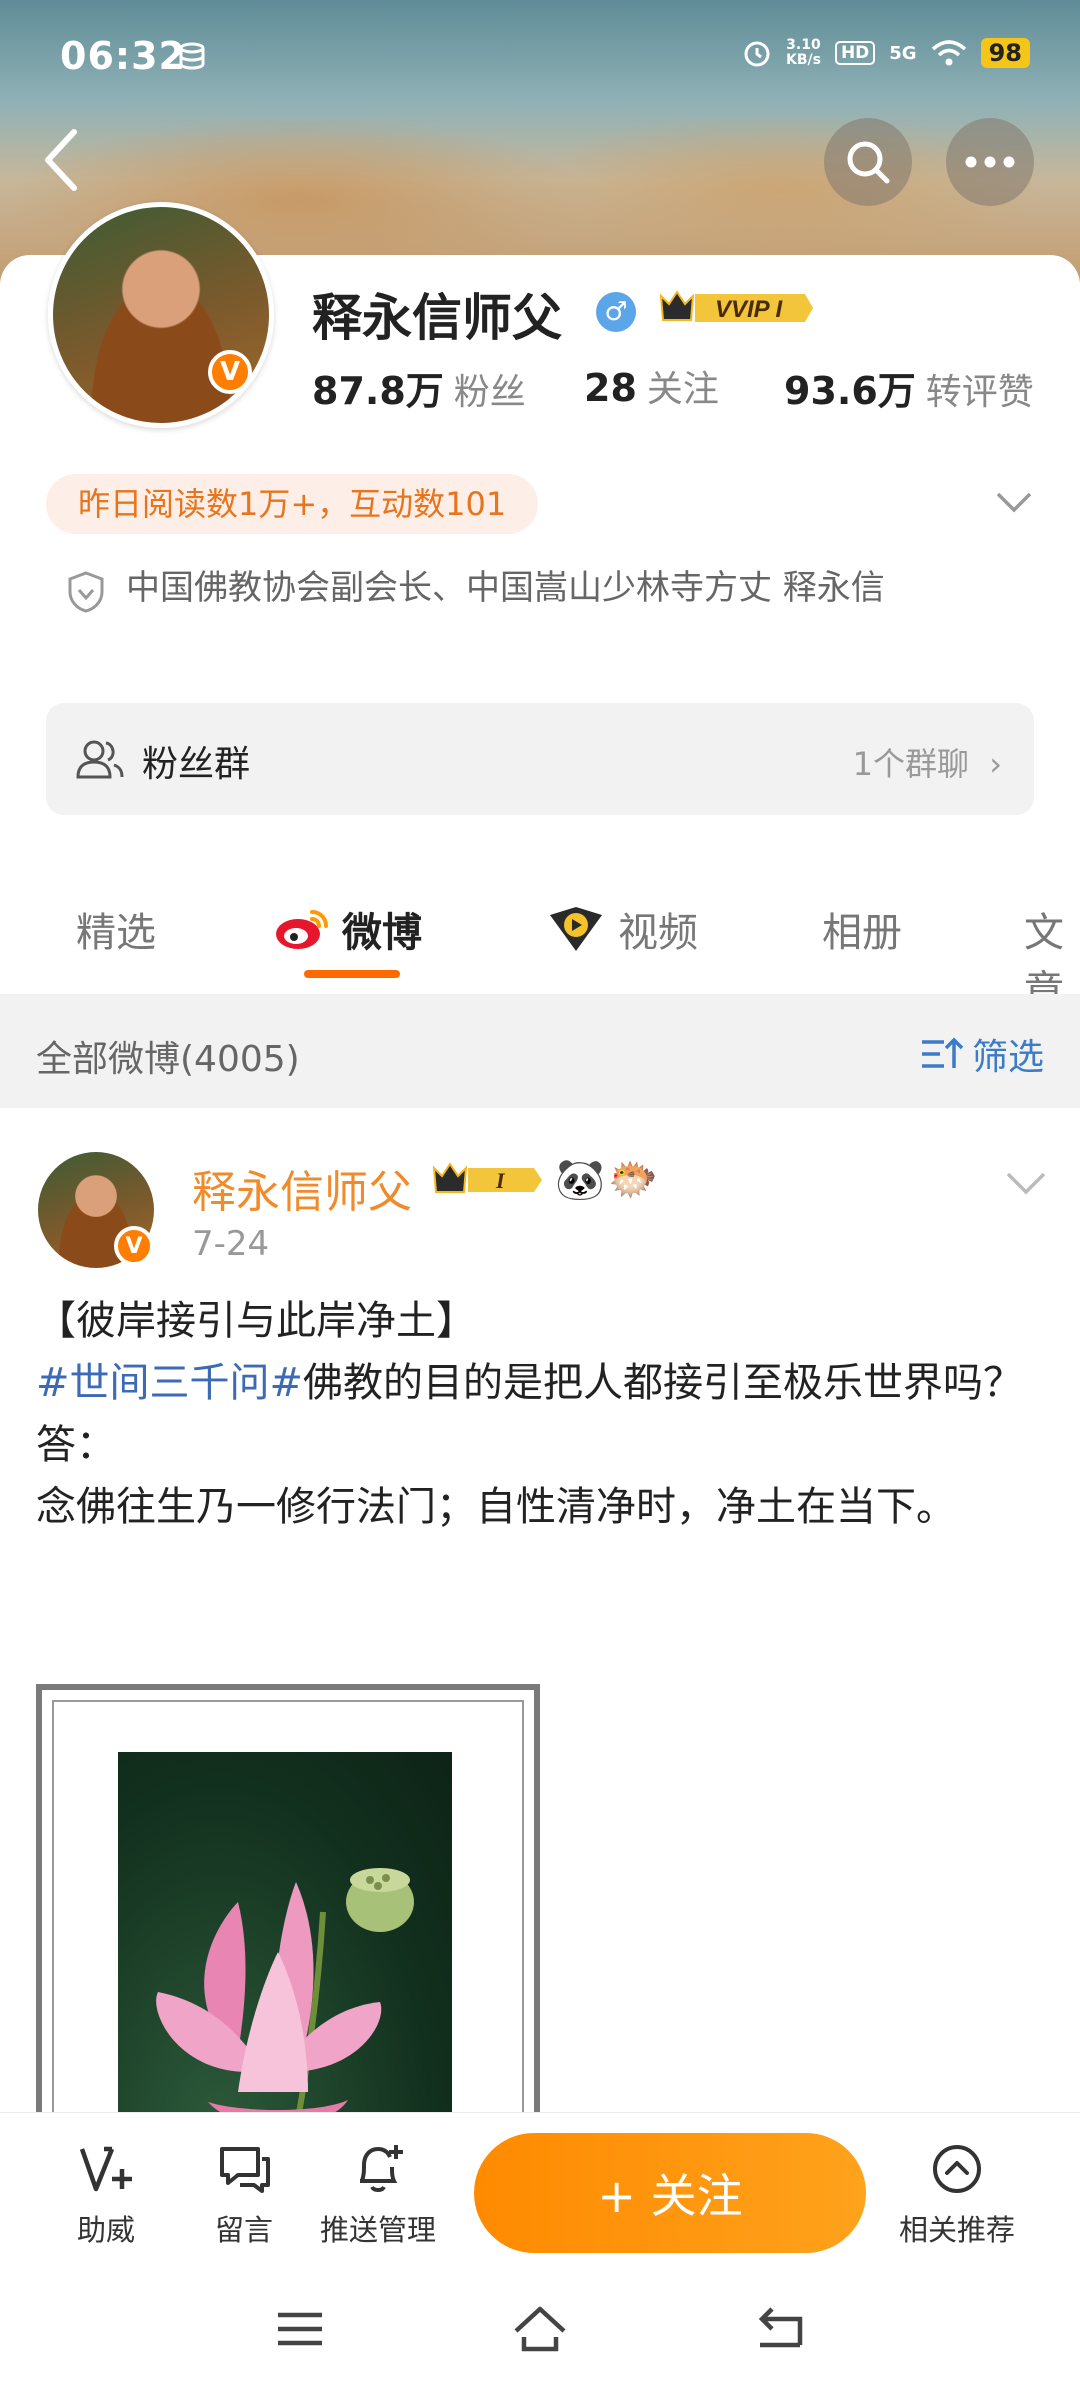 Image resolution: width=1080 pixels, height=2404 pixels. What do you see at coordinates (886, 53) in the screenshot?
I see `status-icons: 3.10 KB/s HD 5G 98` at bounding box center [886, 53].